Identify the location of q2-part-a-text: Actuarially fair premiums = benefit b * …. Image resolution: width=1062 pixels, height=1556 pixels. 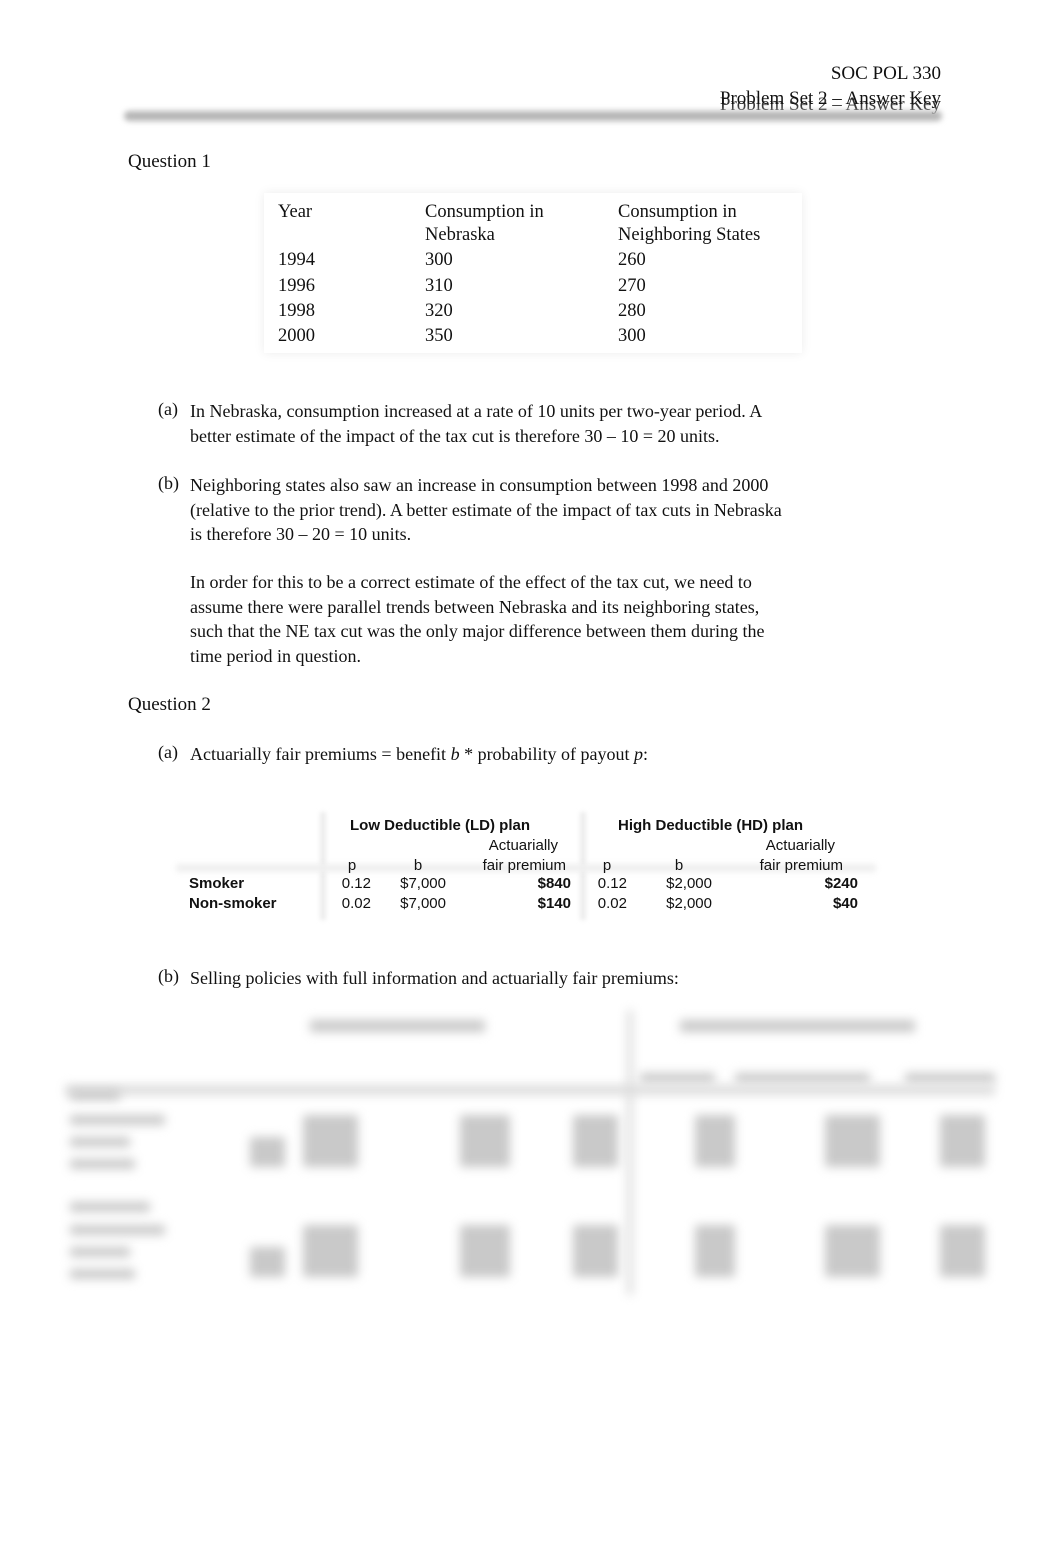
(562, 754).